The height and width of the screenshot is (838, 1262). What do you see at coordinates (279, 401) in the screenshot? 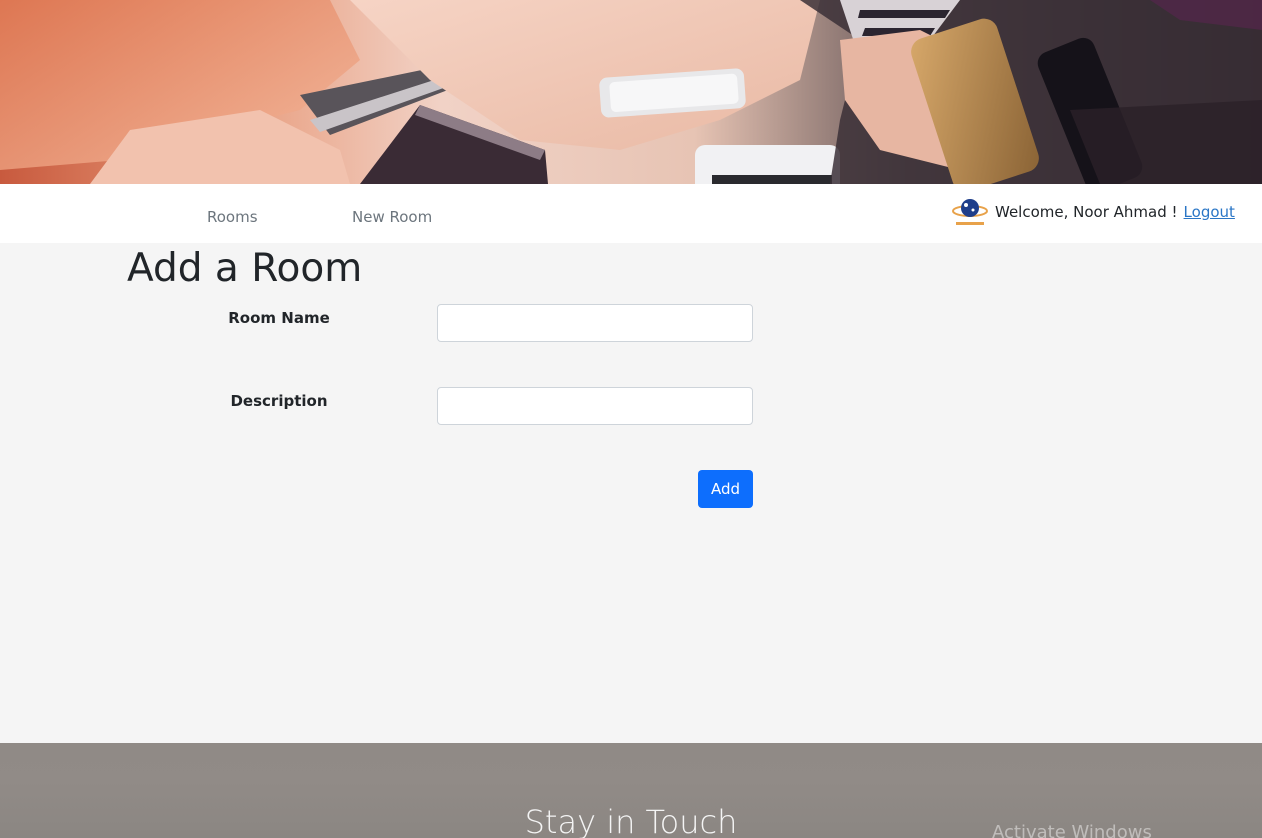
I see `description-label: Description` at bounding box center [279, 401].